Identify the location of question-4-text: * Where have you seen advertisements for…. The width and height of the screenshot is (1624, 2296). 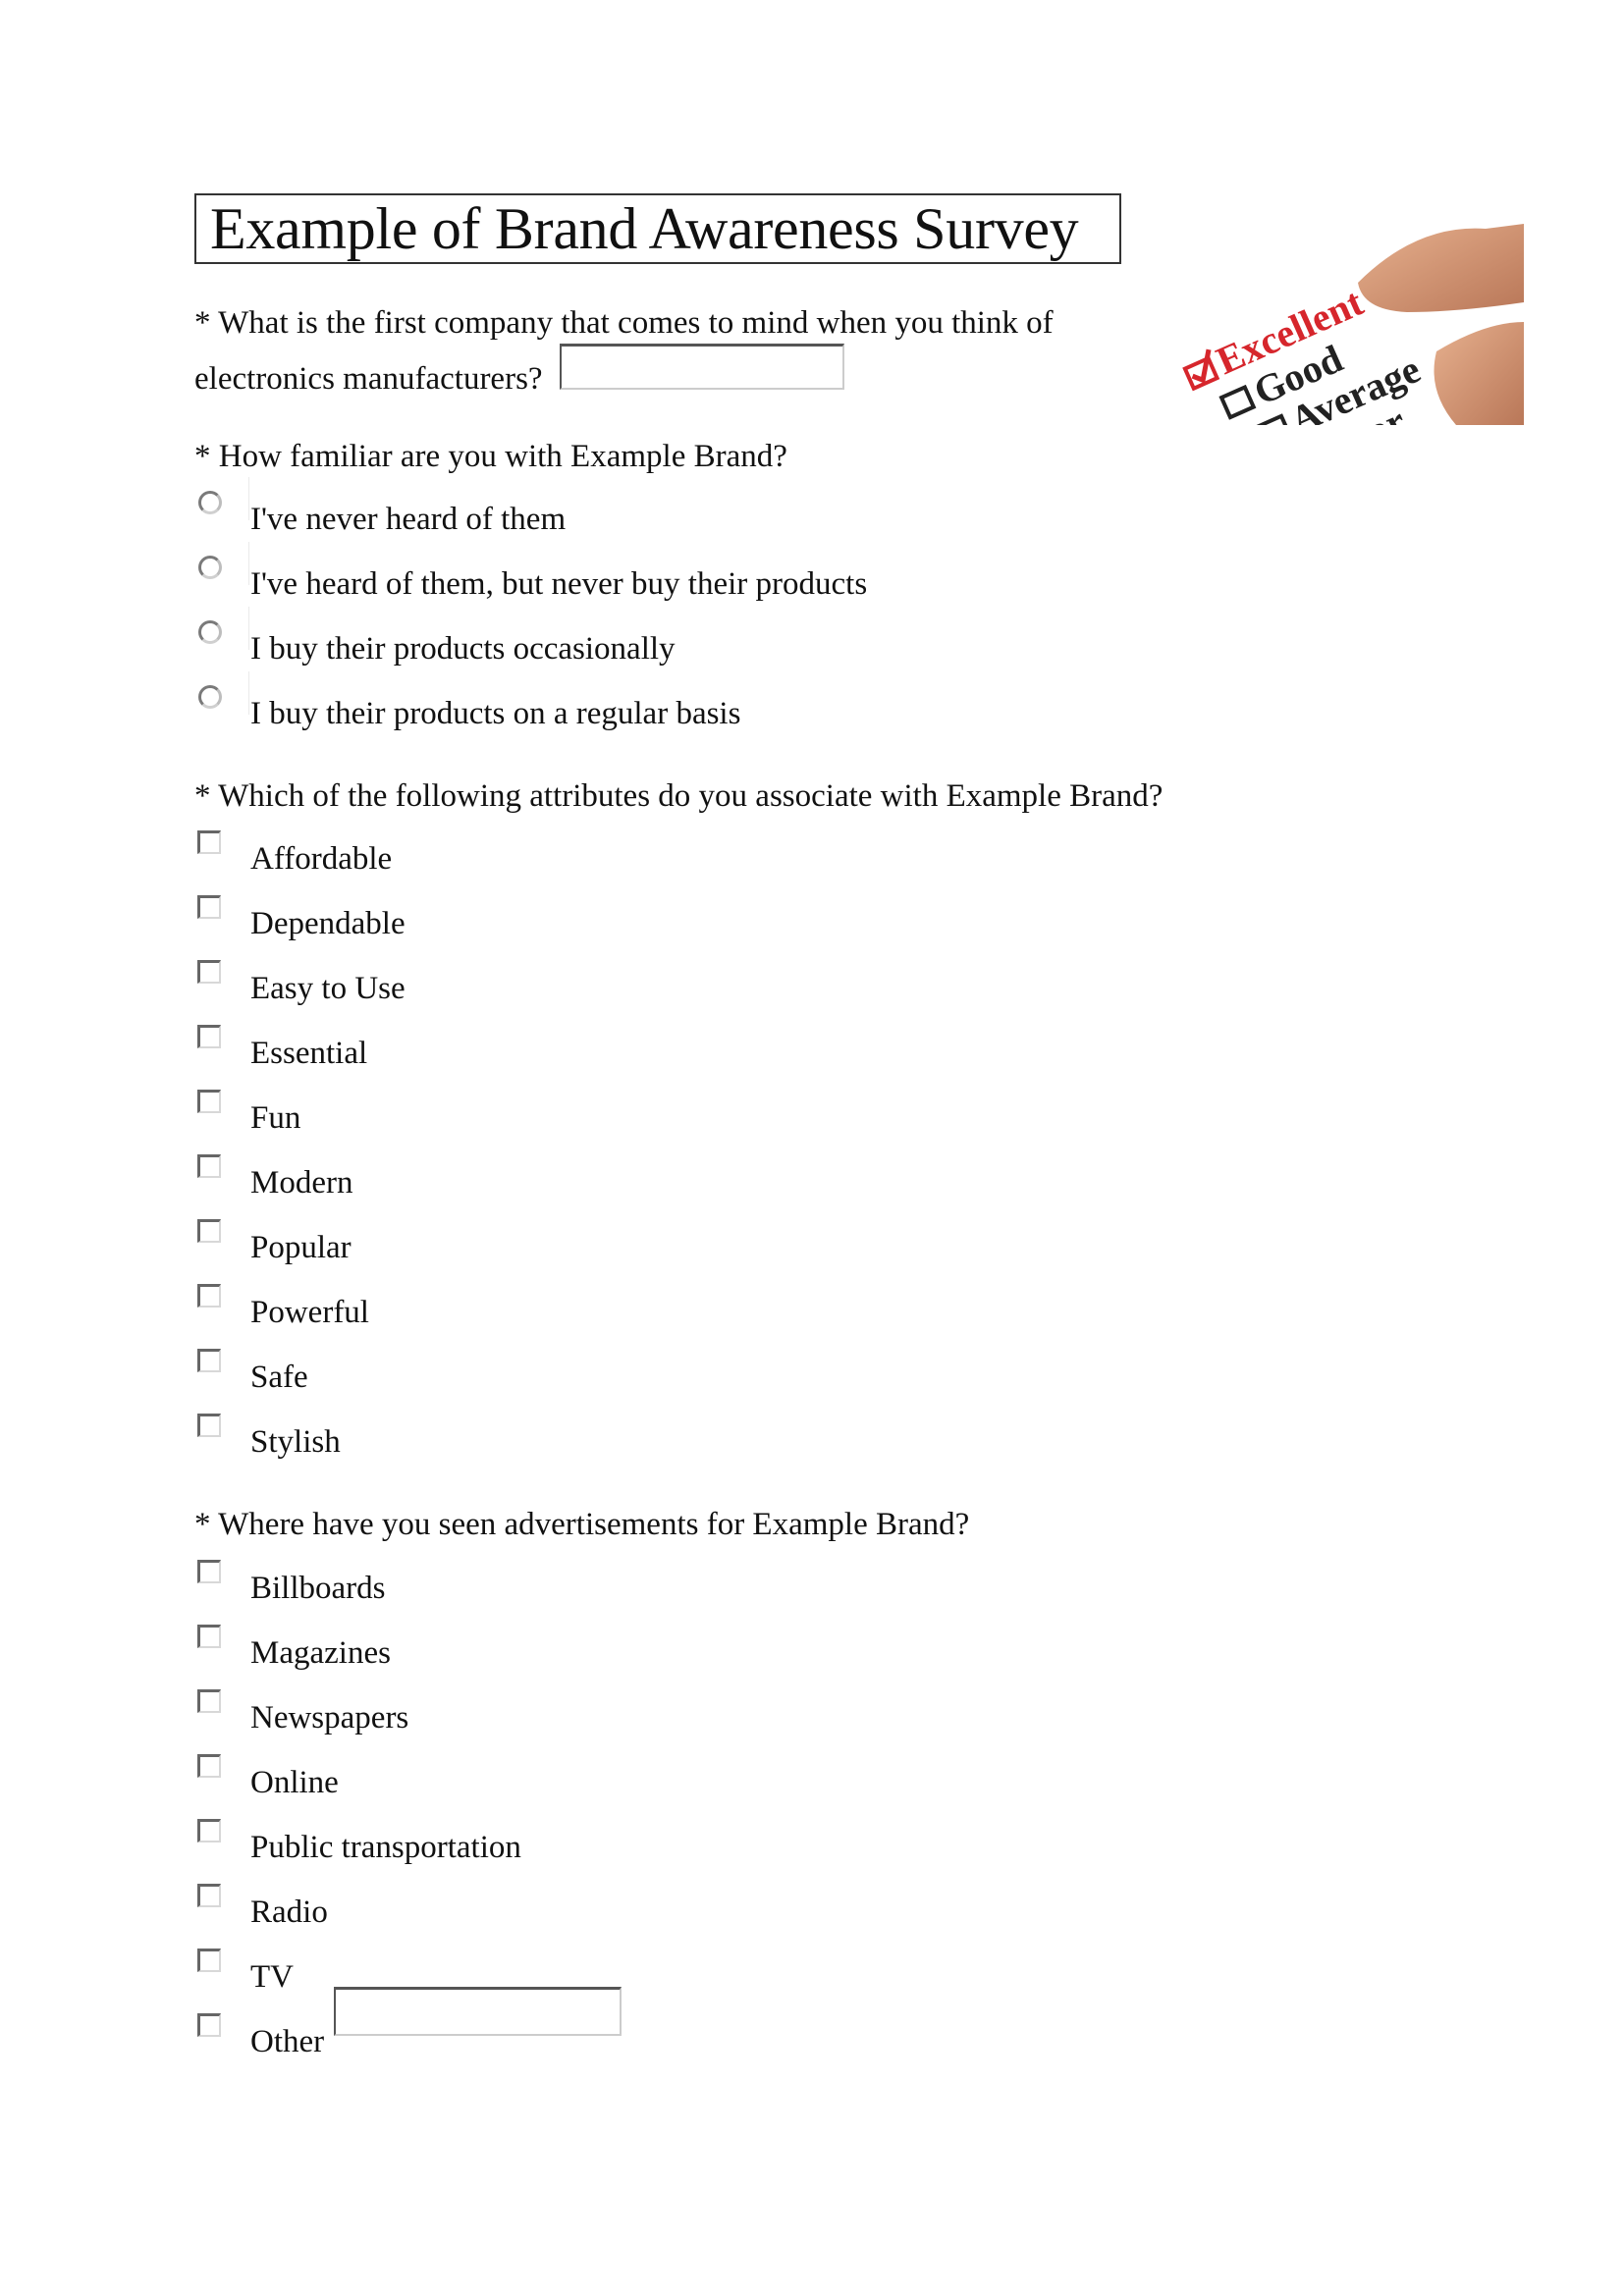
(582, 1524).